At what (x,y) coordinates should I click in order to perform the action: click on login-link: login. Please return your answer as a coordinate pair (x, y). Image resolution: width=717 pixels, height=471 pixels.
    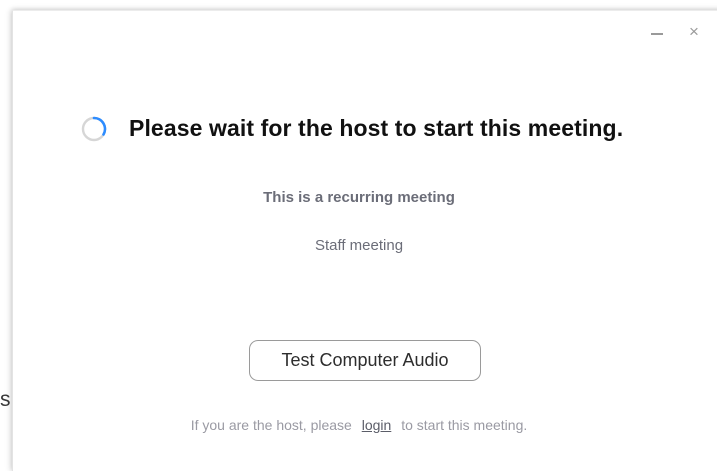
    Looking at the image, I should click on (377, 425).